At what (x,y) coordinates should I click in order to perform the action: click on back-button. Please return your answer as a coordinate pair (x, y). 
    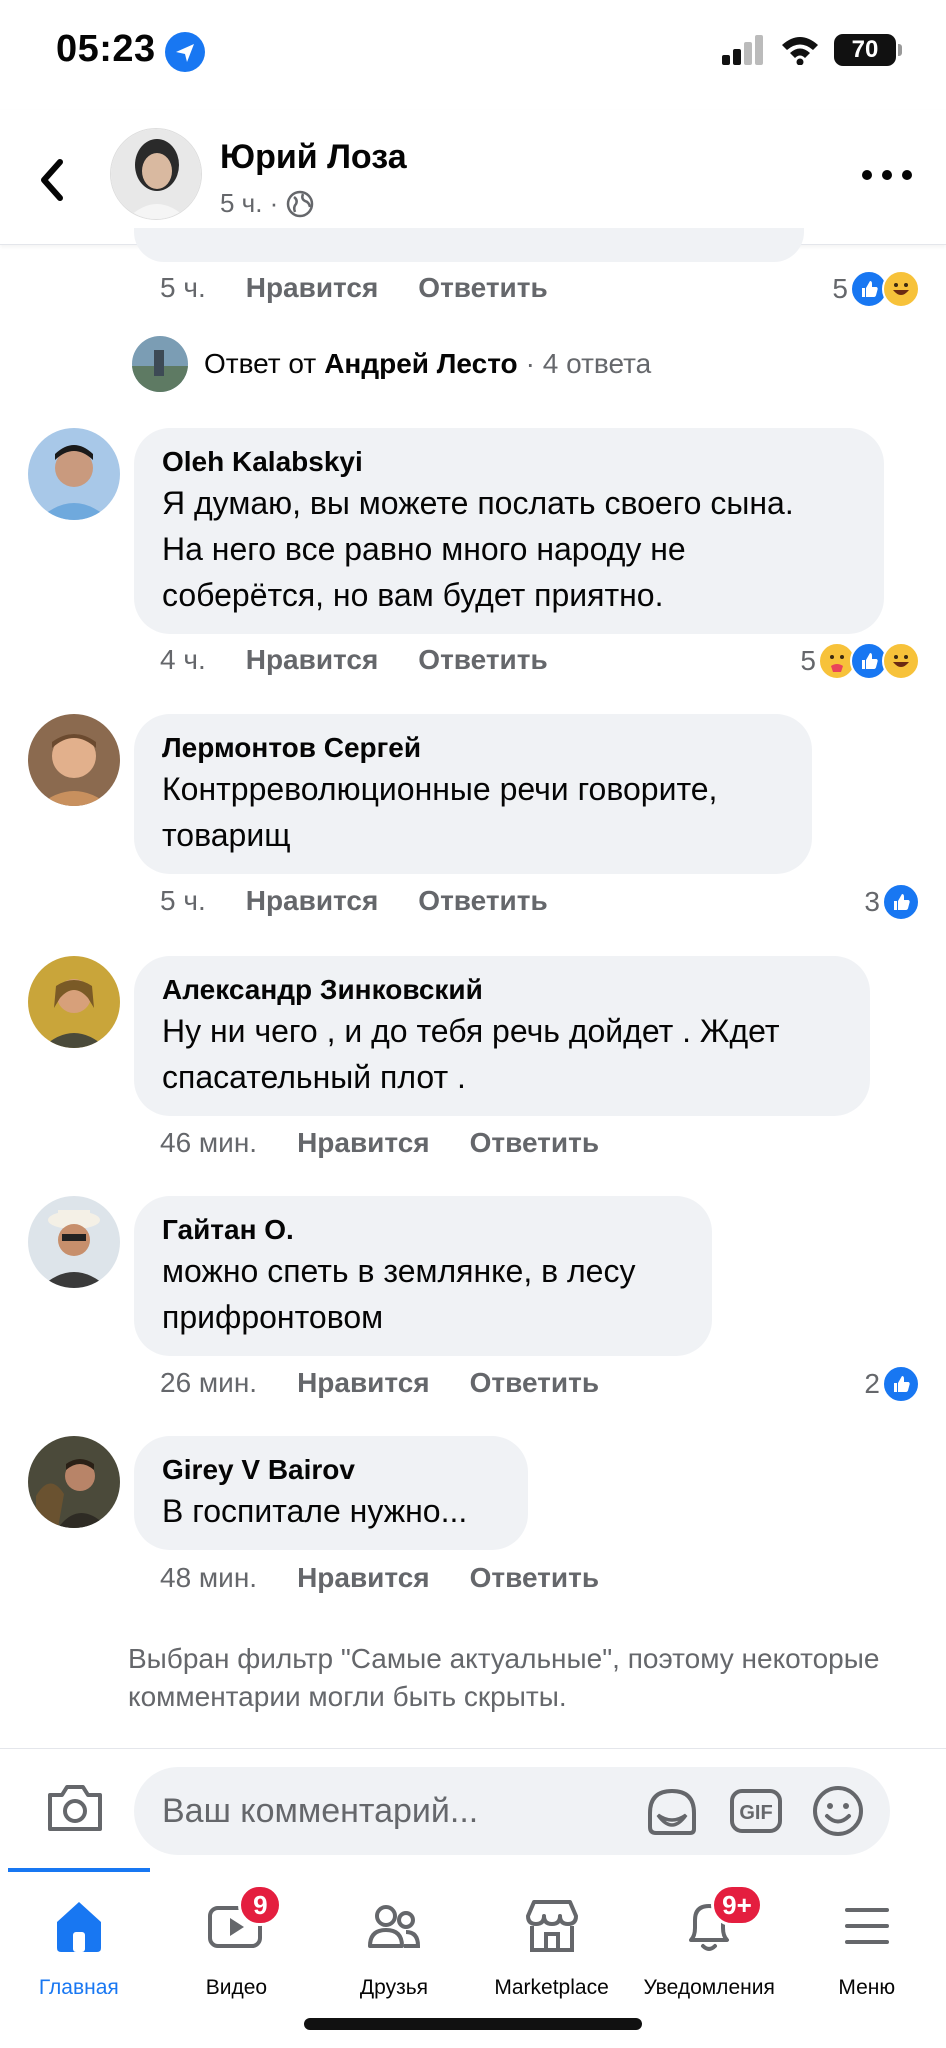
    Looking at the image, I should click on (53, 180).